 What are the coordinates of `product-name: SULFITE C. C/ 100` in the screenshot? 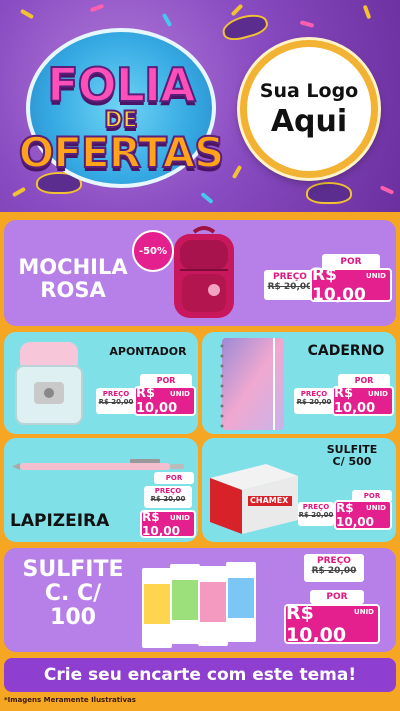 It's located at (73, 594).